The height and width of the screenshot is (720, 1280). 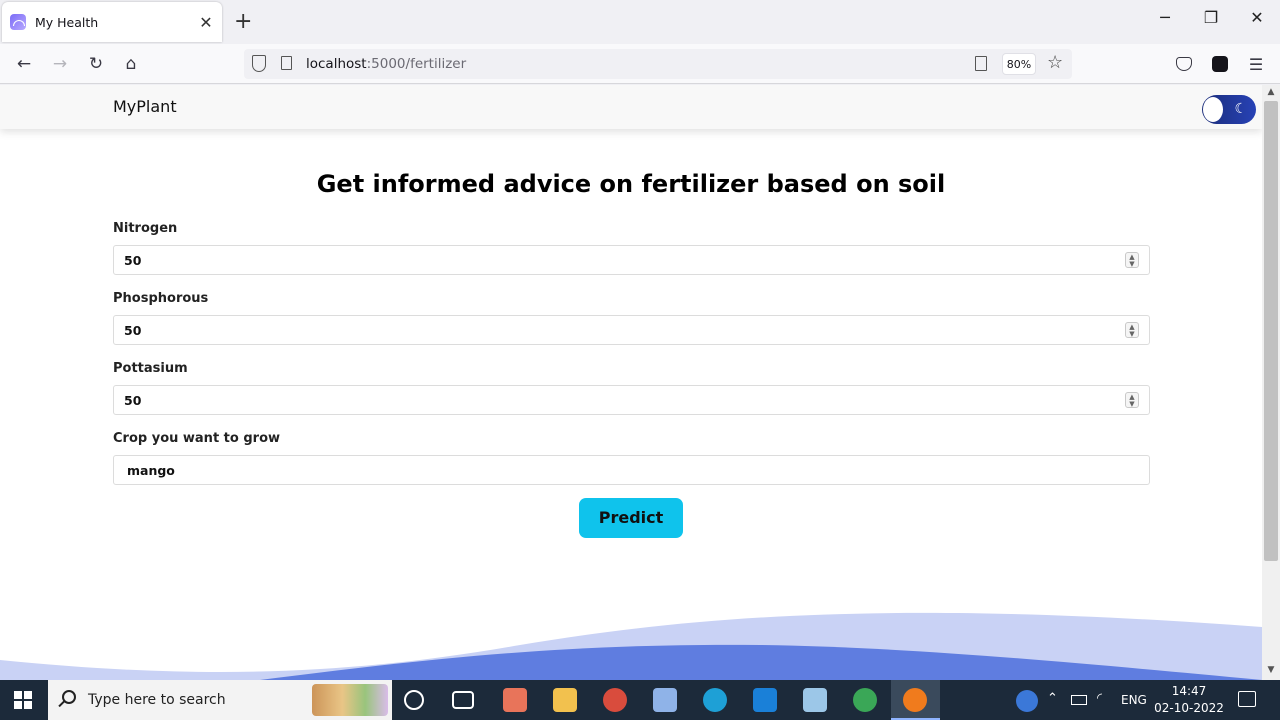 I want to click on battery-icon, so click(x=1079, y=700).